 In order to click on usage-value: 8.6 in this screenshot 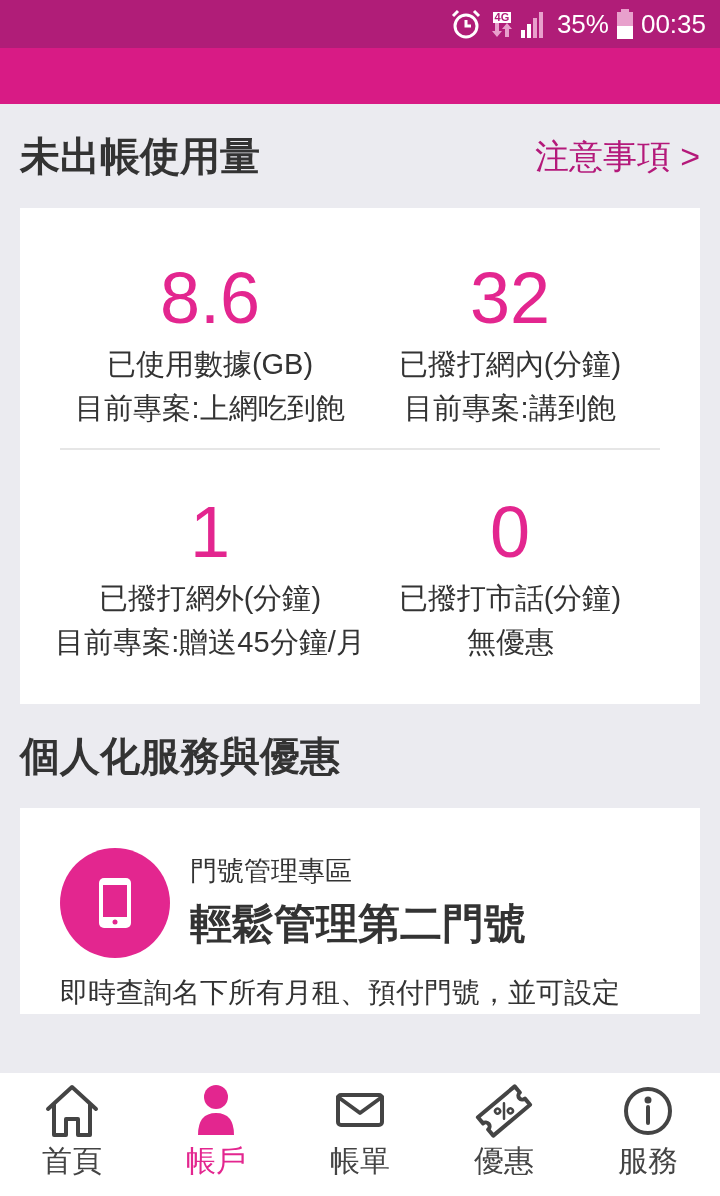, I will do `click(210, 298)`.